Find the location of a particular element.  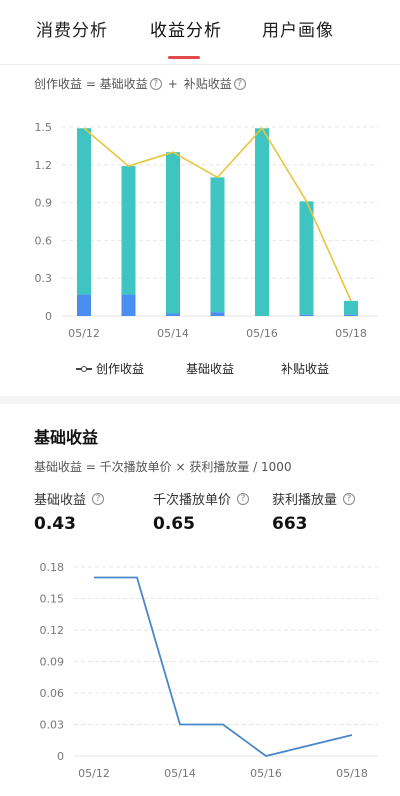

y-tick-label: 0.18 is located at coordinates (52, 567).